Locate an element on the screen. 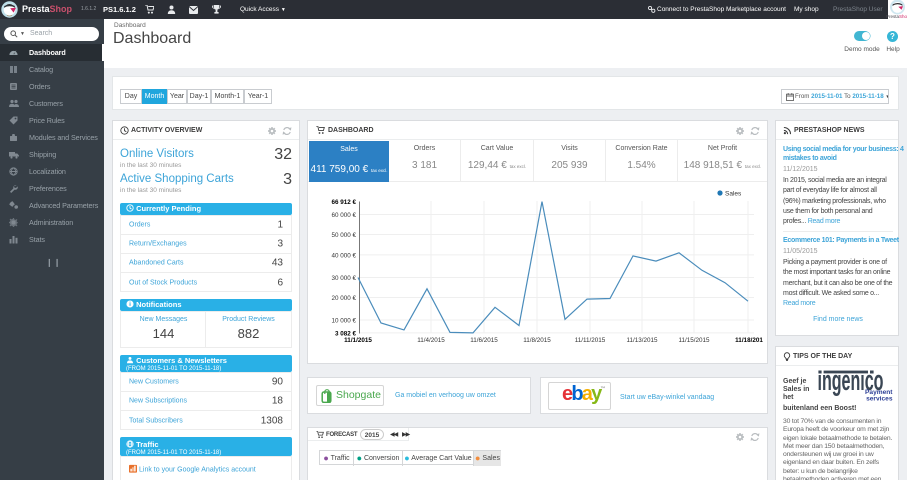  svg-text: 11/1/2015 is located at coordinates (358, 340).